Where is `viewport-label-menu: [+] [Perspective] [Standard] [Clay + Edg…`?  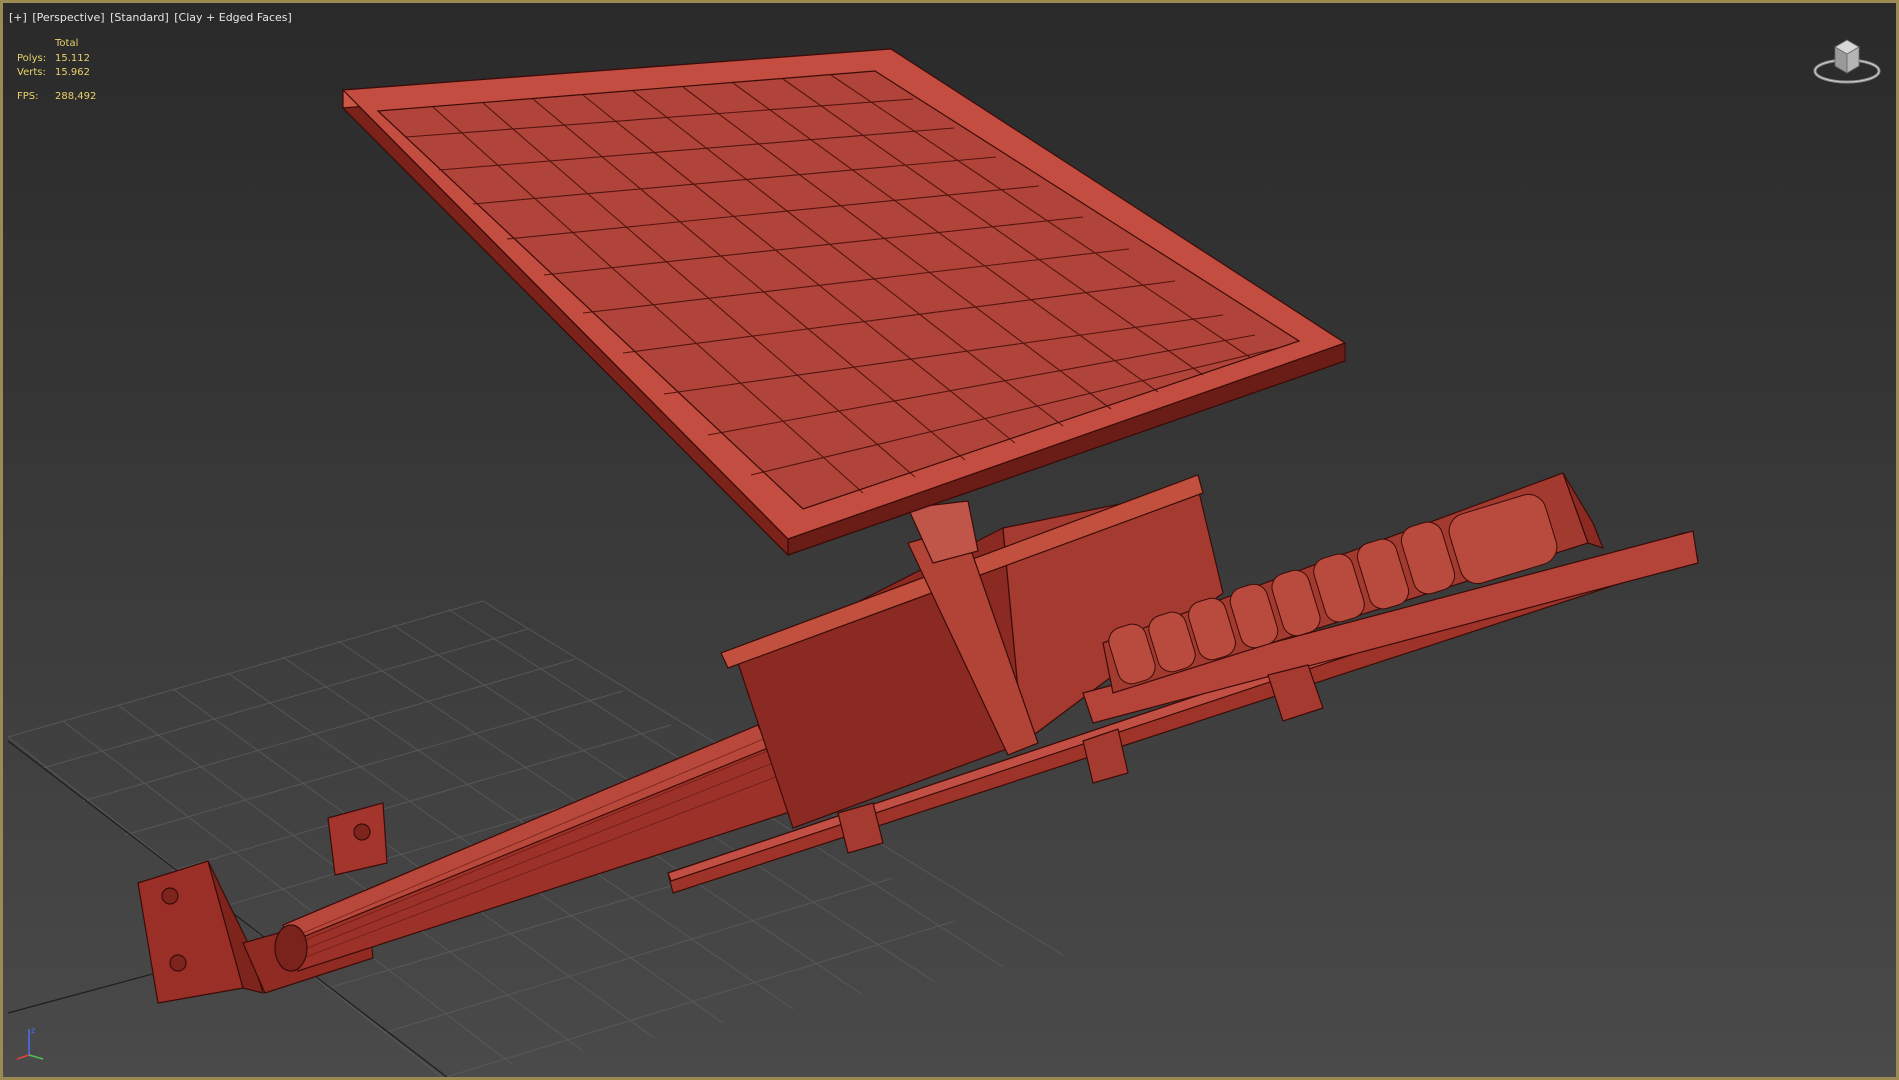
viewport-label-menu: [+] [Perspective] [Standard] [Clay + Edg… is located at coordinates (151, 17).